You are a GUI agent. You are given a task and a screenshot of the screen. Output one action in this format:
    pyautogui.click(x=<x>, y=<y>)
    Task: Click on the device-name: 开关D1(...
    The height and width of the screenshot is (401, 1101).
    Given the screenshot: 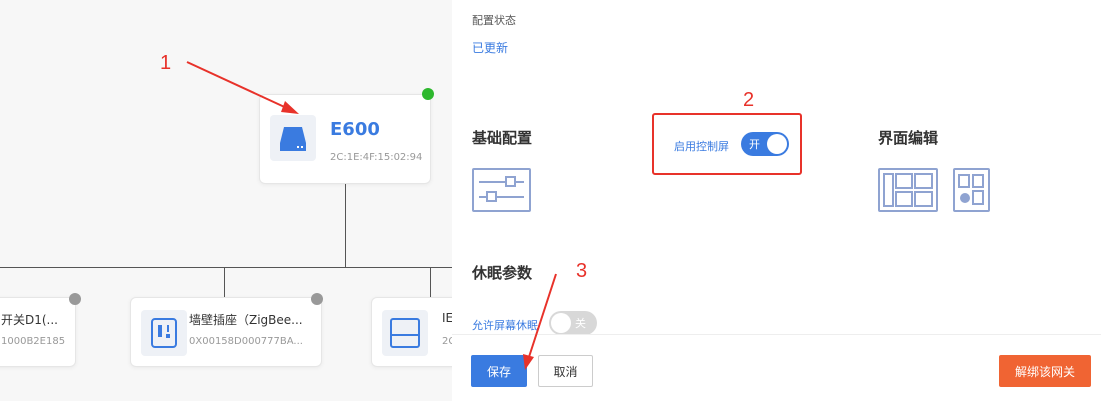 What is the action you would take?
    pyautogui.click(x=30, y=320)
    